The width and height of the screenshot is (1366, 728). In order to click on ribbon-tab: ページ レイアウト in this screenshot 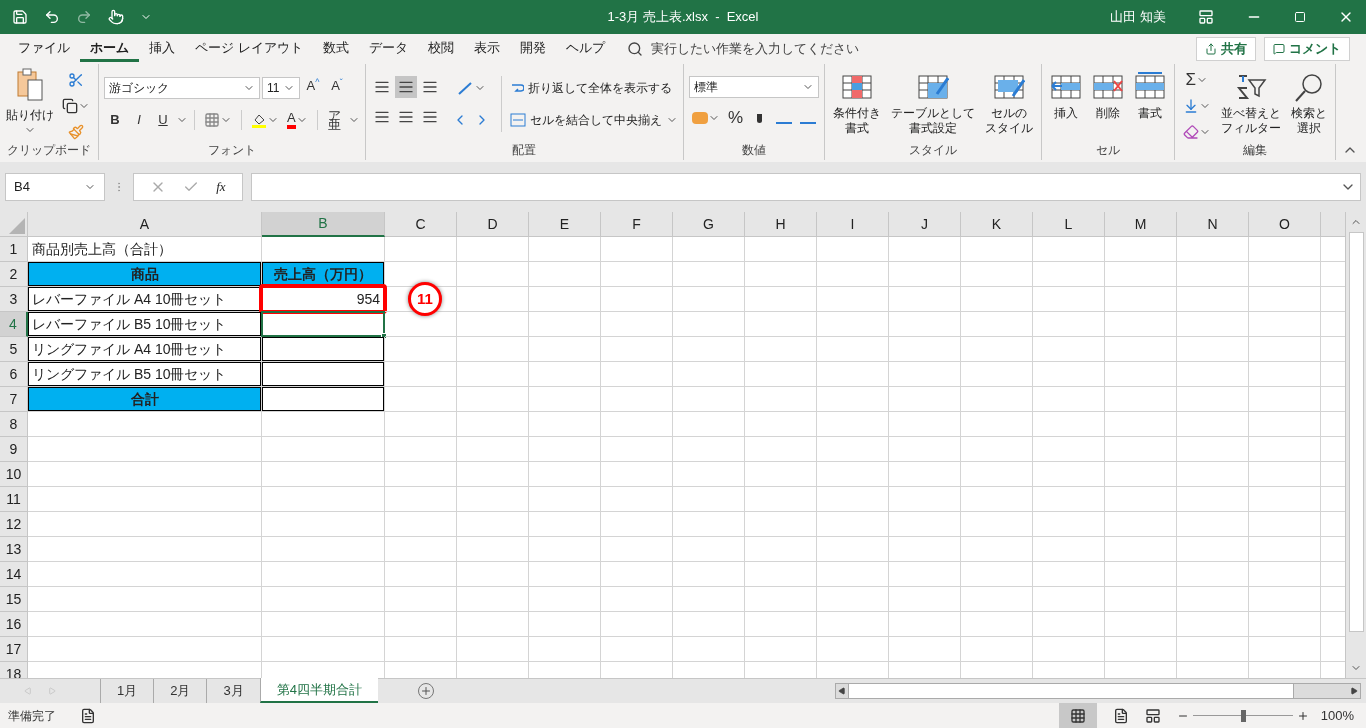, I will do `click(249, 49)`.